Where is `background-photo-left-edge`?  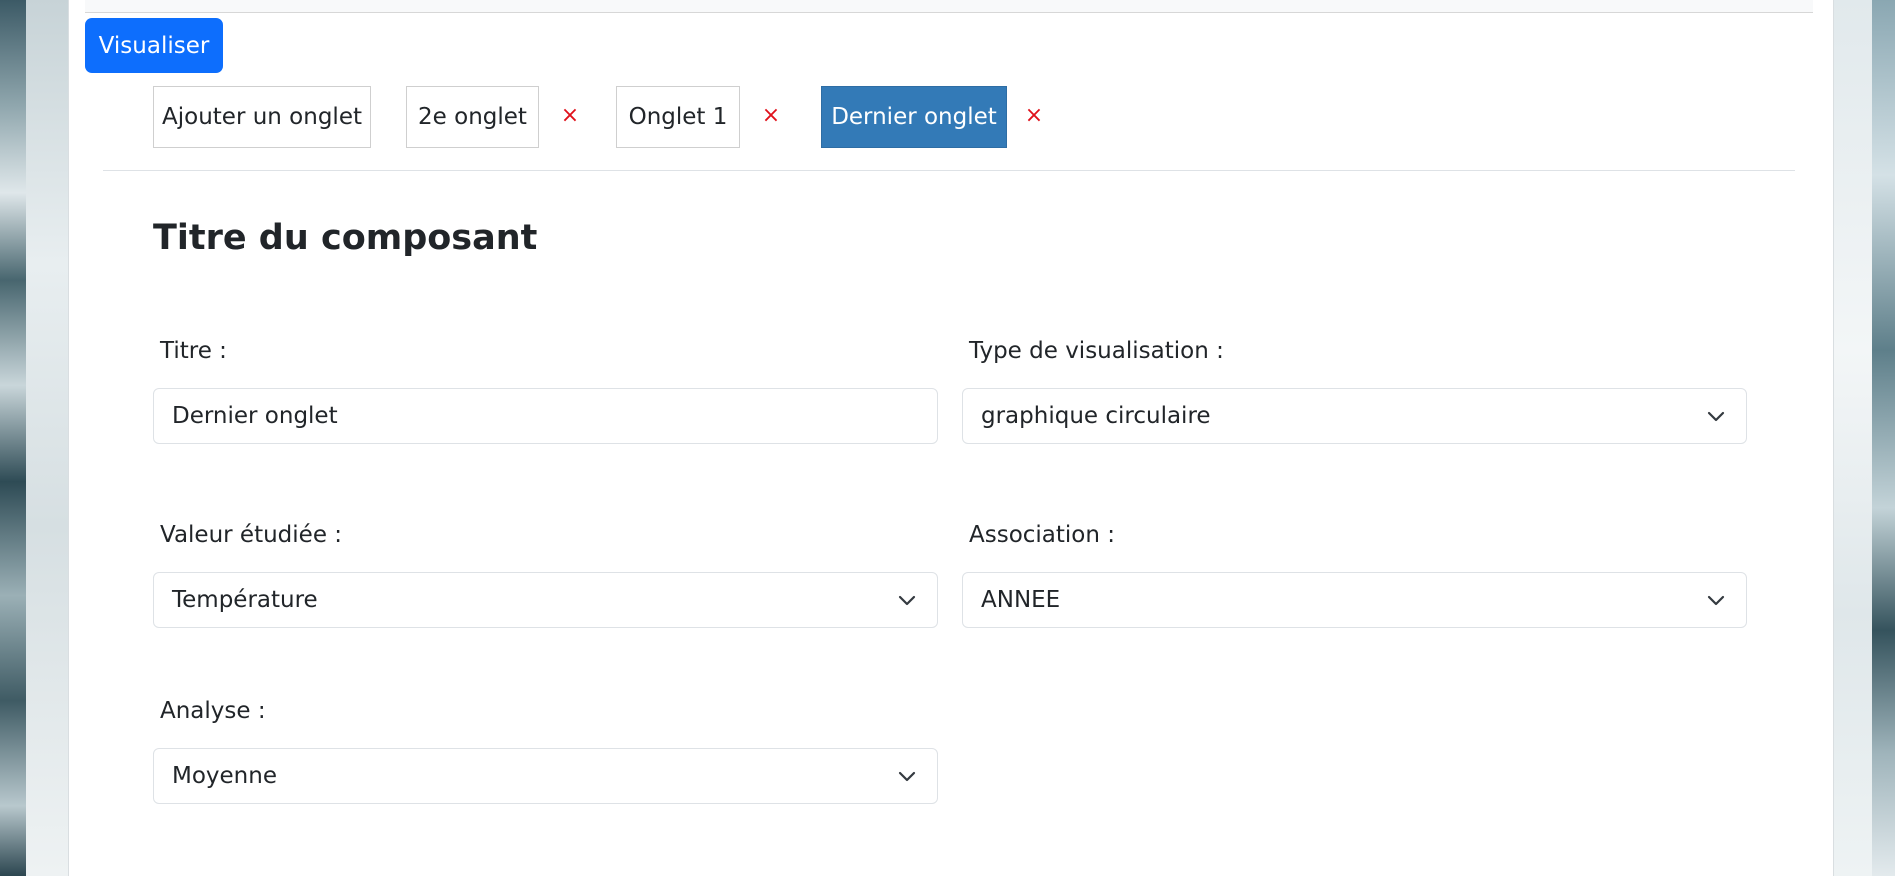
background-photo-left-edge is located at coordinates (47, 438).